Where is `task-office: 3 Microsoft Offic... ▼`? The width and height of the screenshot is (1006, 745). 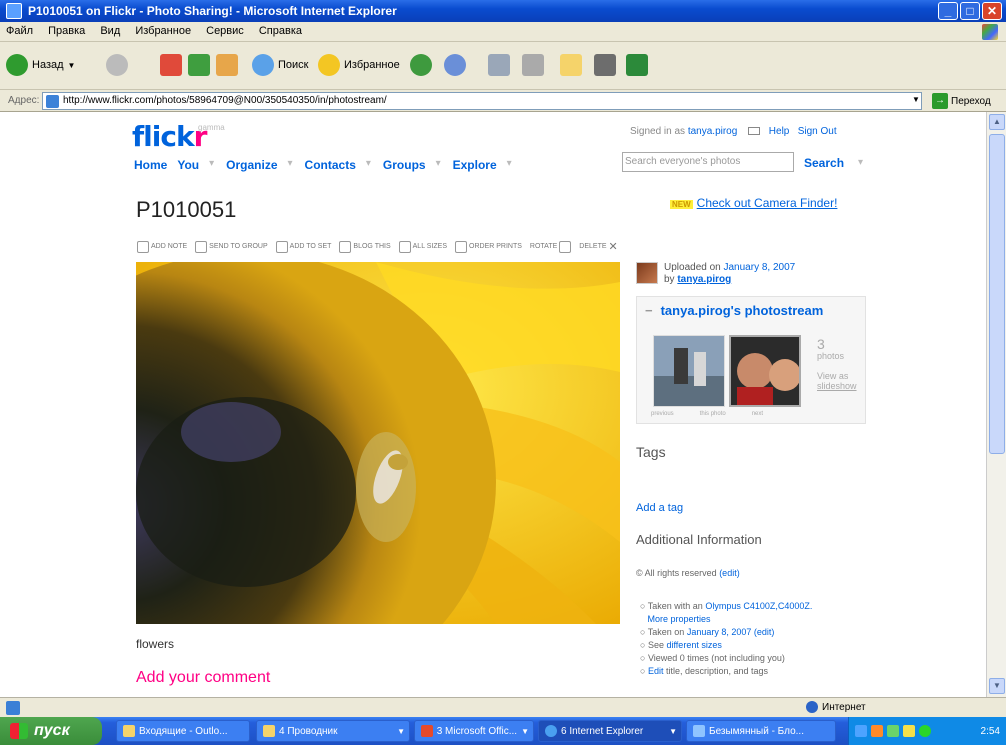
task-office: 3 Microsoft Offic... ▼ is located at coordinates (474, 731).